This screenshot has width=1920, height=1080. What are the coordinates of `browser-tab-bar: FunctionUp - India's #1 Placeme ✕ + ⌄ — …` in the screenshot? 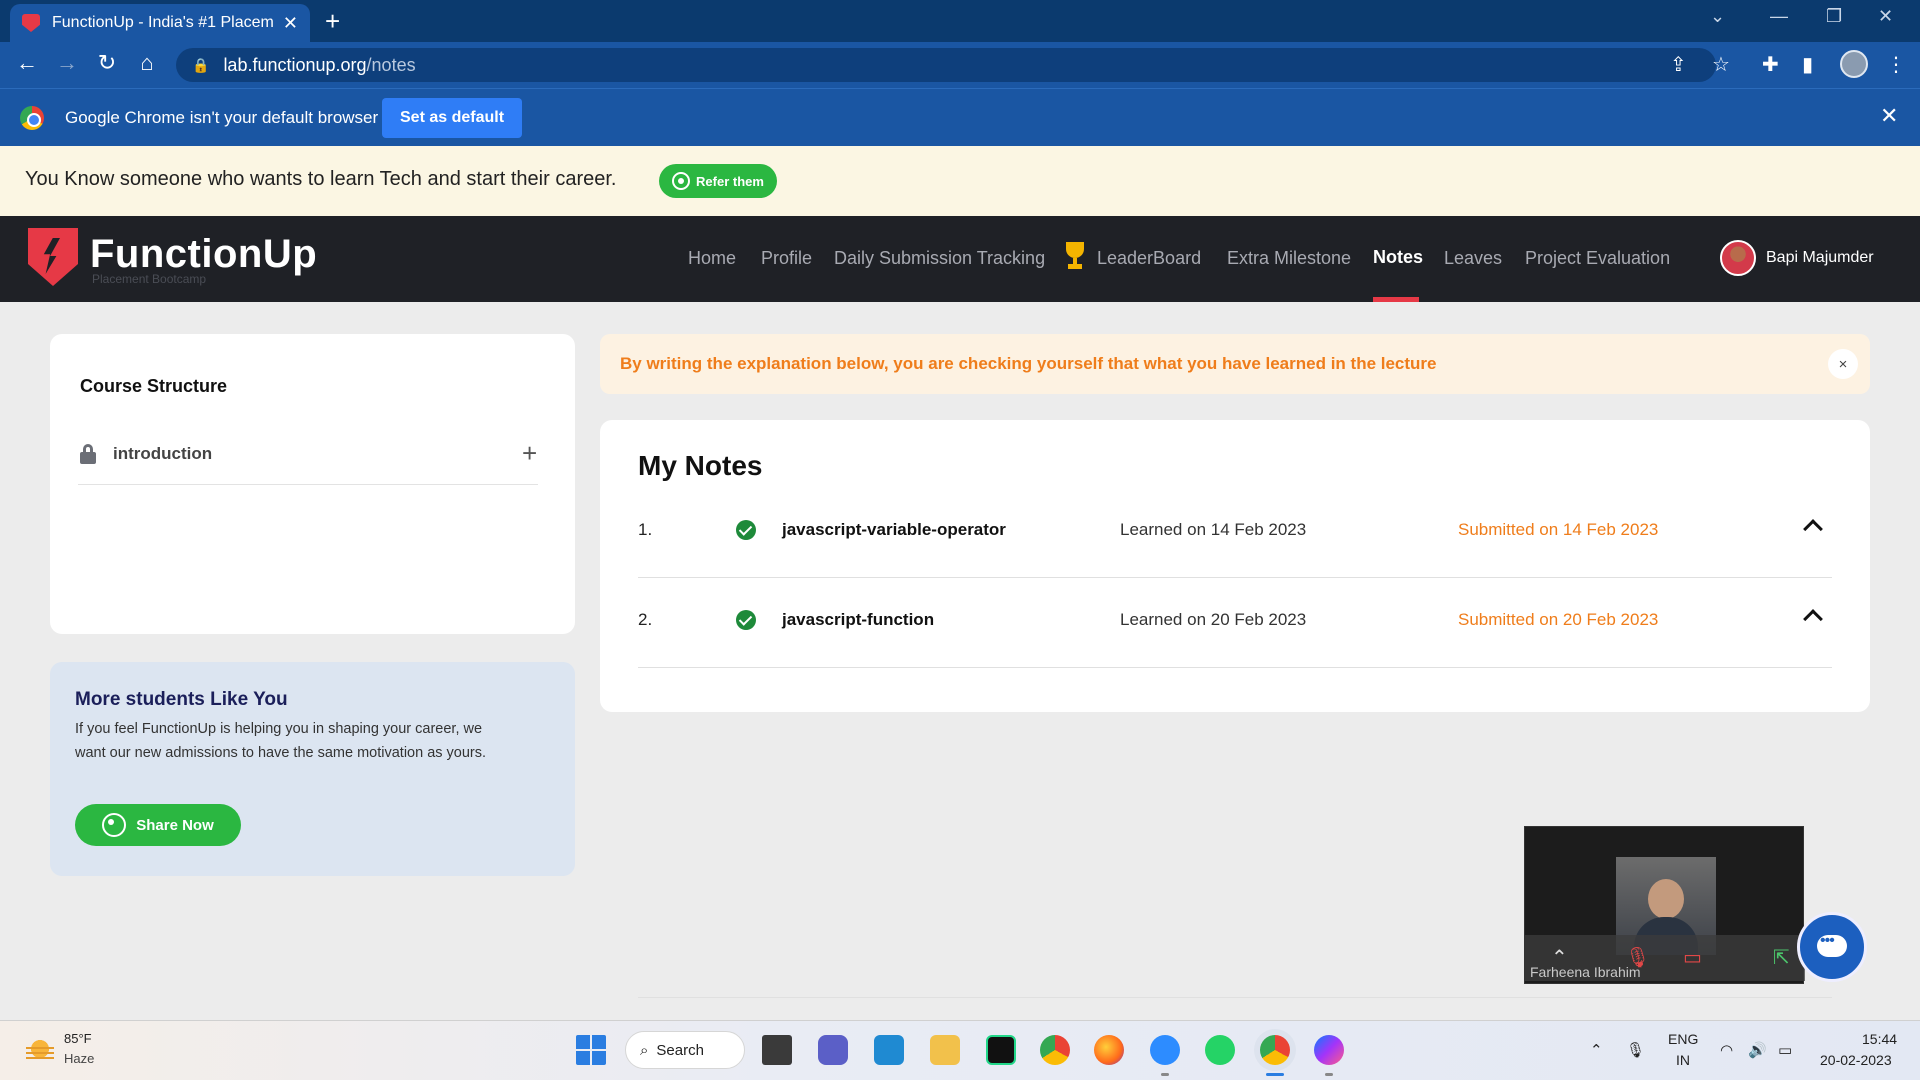 It's located at (960, 21).